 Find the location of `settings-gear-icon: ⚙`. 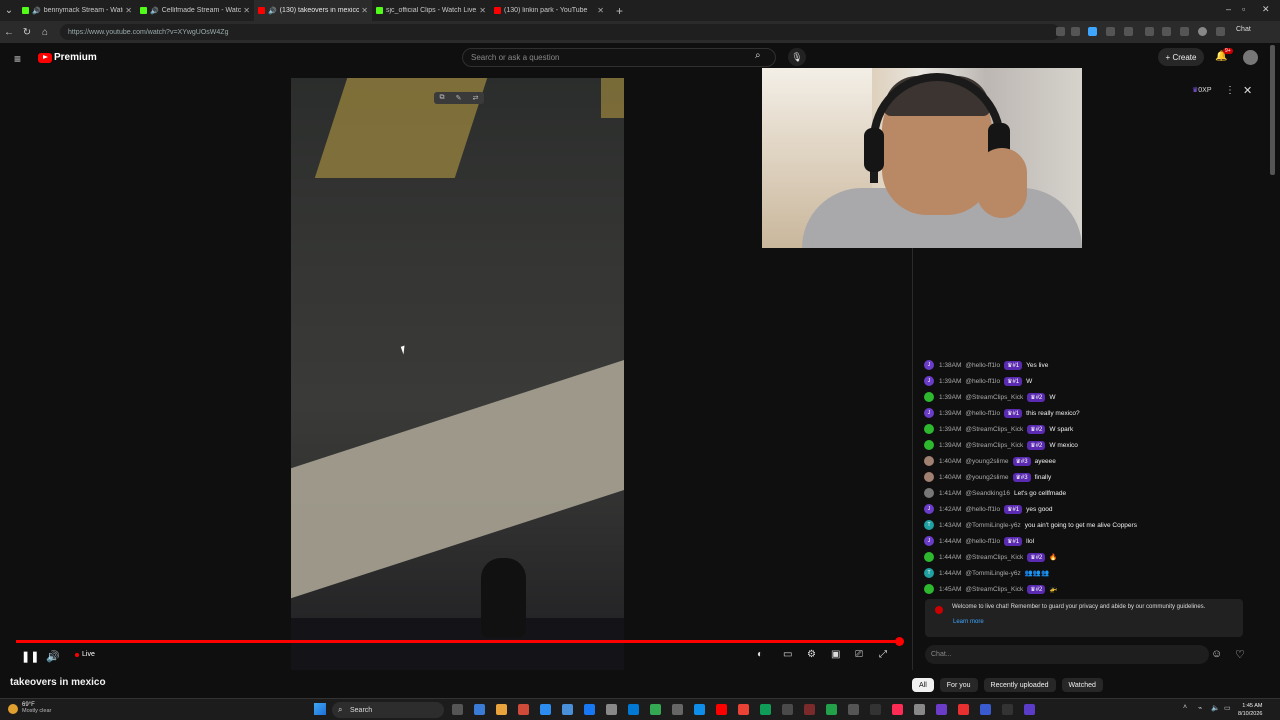

settings-gear-icon: ⚙ is located at coordinates (811, 654).